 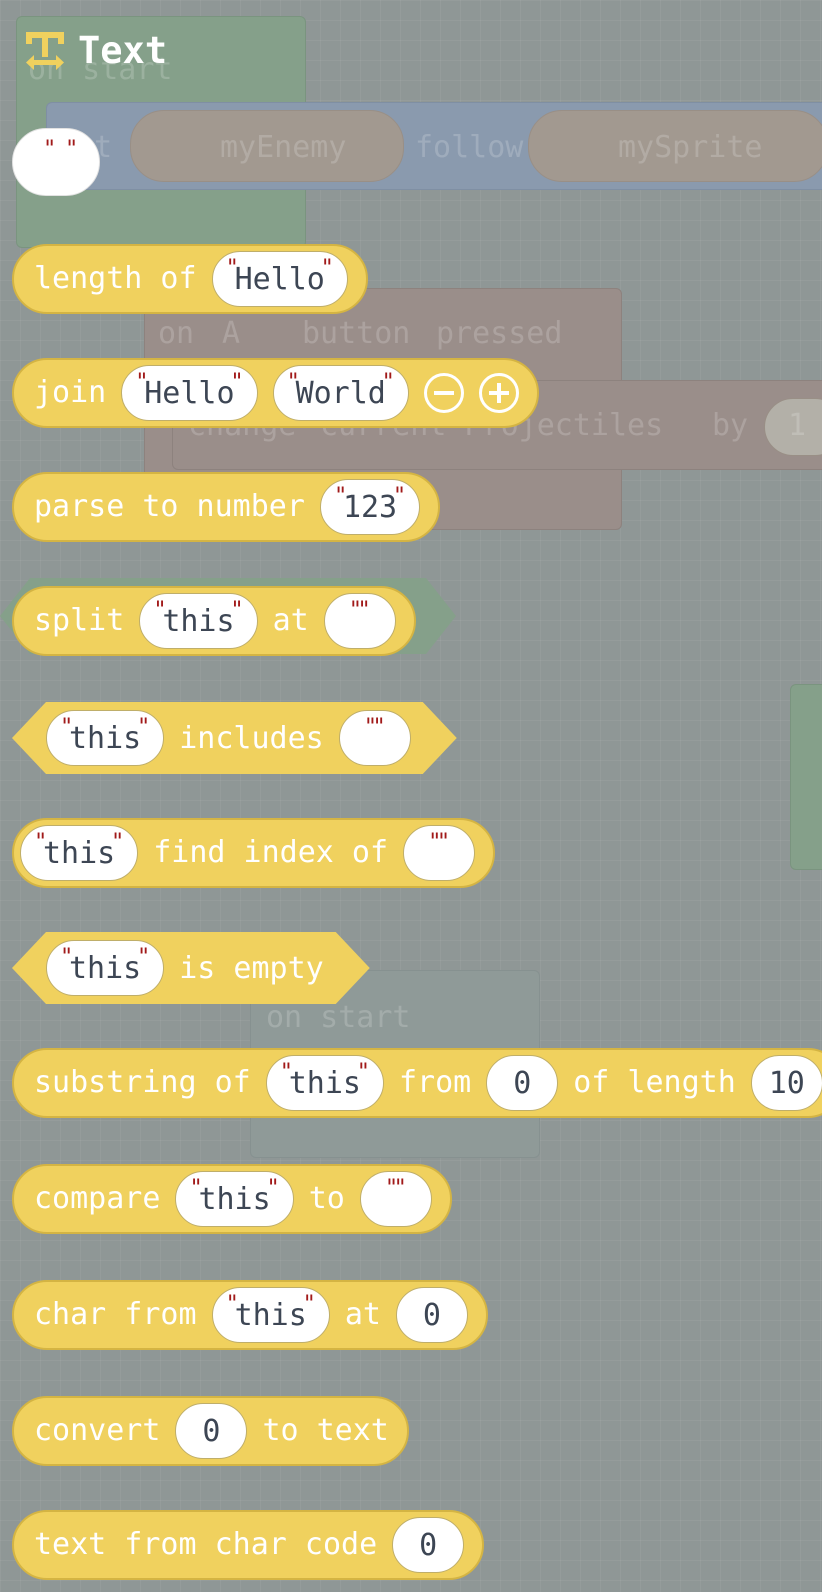 What do you see at coordinates (786, 1083) in the screenshot?
I see `number-input: 10` at bounding box center [786, 1083].